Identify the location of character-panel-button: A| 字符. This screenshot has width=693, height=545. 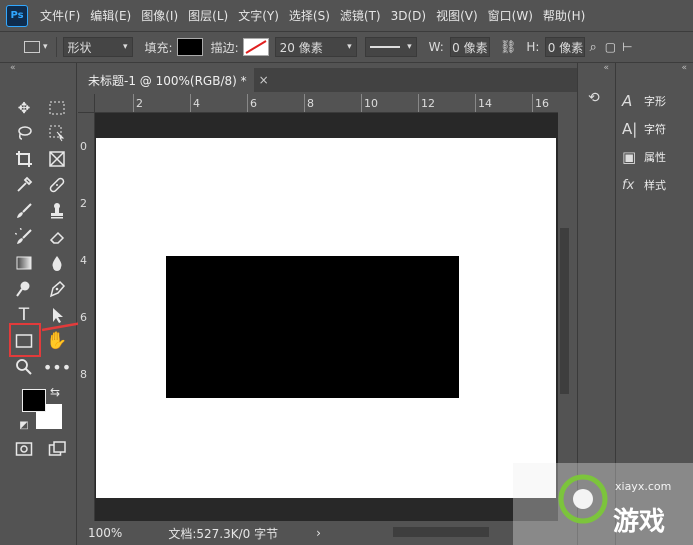
(644, 129).